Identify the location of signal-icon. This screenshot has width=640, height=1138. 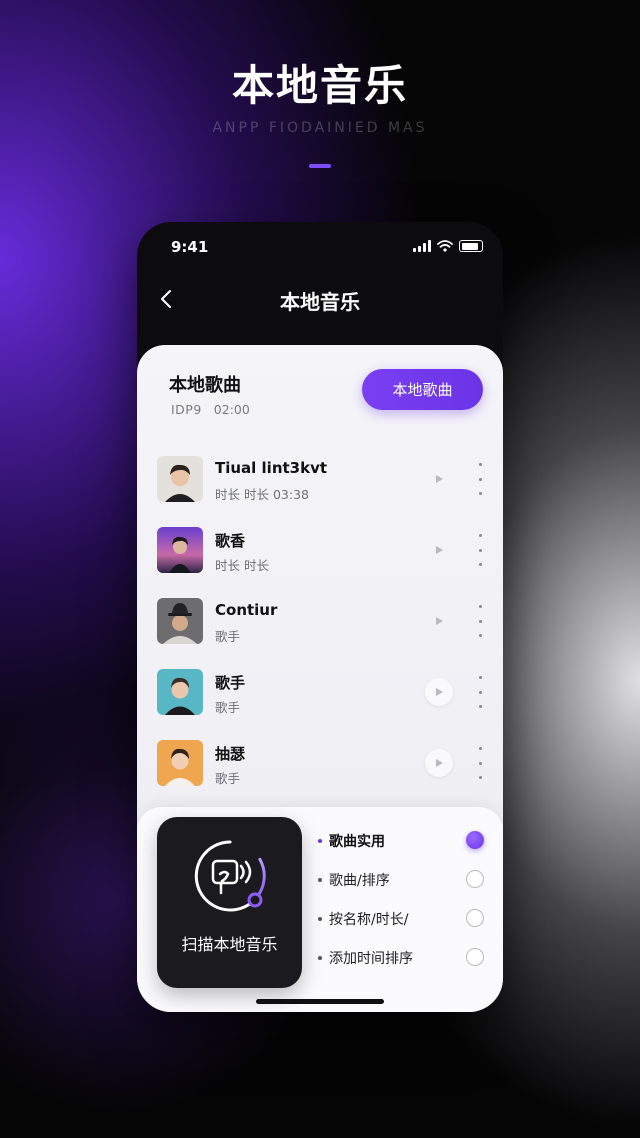
(422, 246).